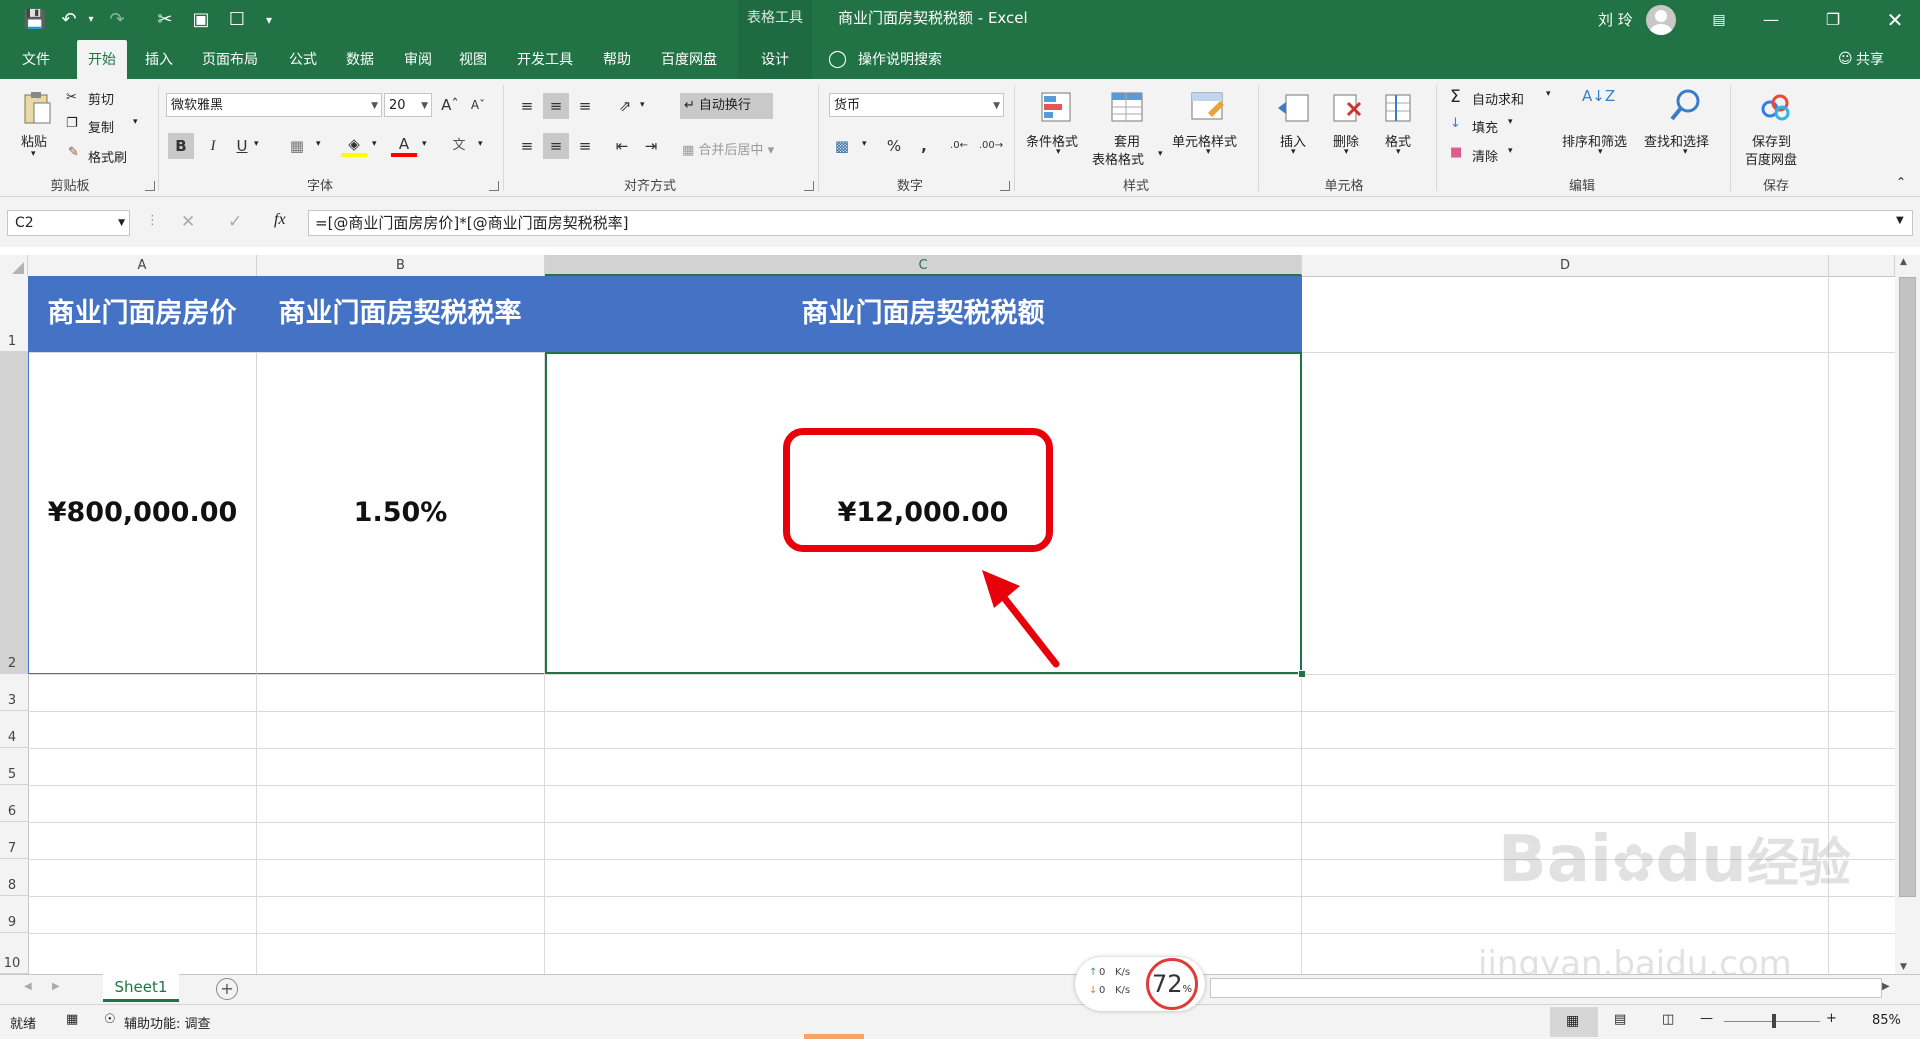 The height and width of the screenshot is (1039, 1920). What do you see at coordinates (478, 105) in the screenshot?
I see `decrease-font-icon: Aˇ` at bounding box center [478, 105].